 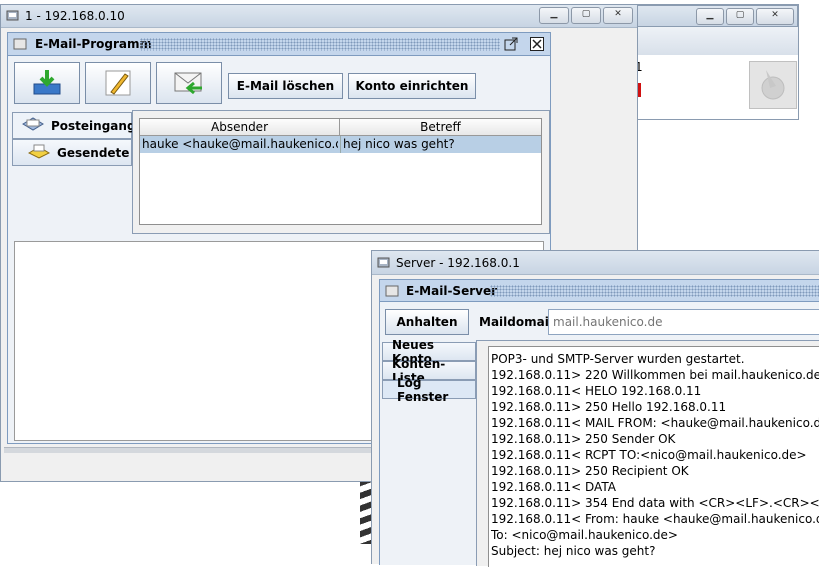 I want to click on cell-divider, so click(x=340, y=144).